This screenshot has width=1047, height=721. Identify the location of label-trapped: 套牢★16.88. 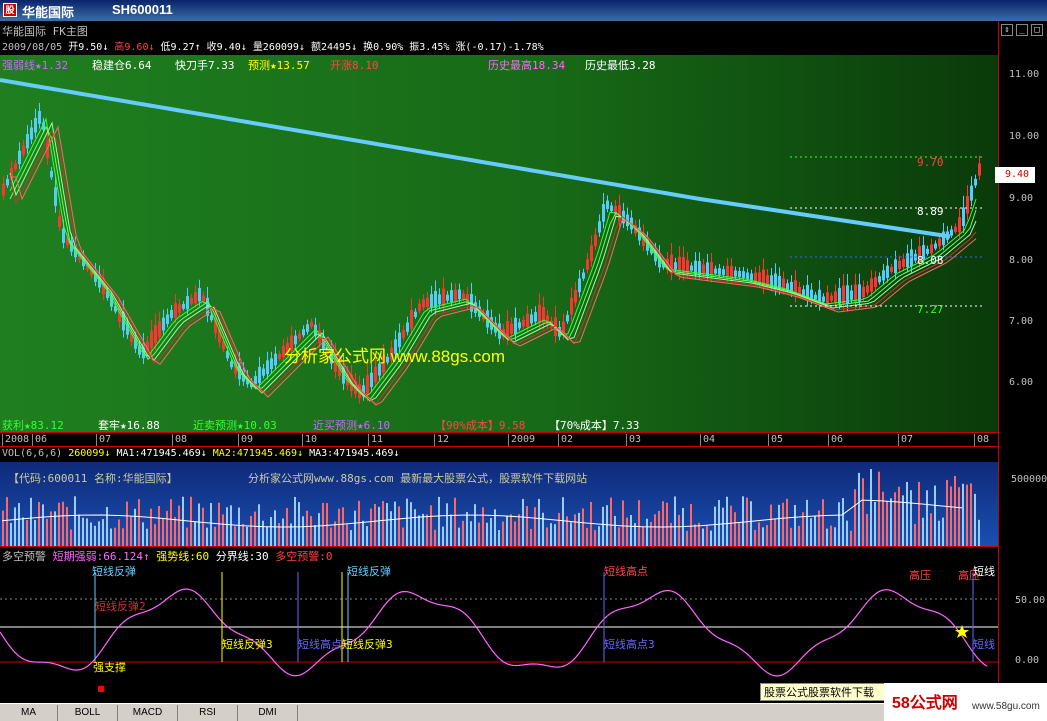
(129, 425).